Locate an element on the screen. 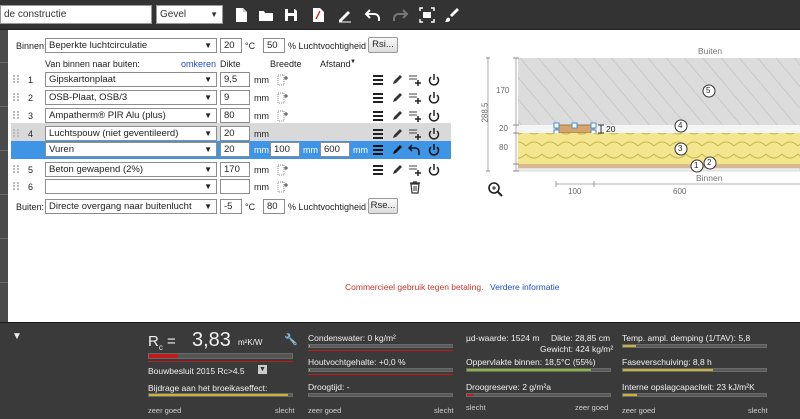  scale-good: zeer goed is located at coordinates (325, 410).